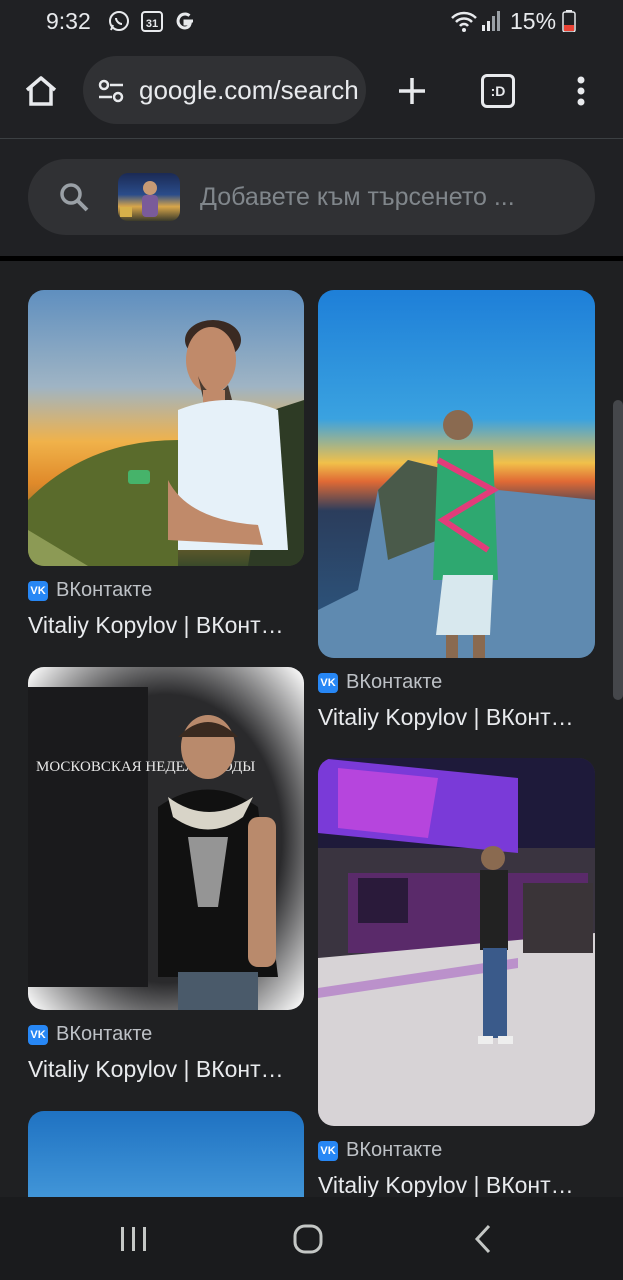 This screenshot has height=1280, width=623. What do you see at coordinates (119, 23) in the screenshot?
I see `whatsapp-icon` at bounding box center [119, 23].